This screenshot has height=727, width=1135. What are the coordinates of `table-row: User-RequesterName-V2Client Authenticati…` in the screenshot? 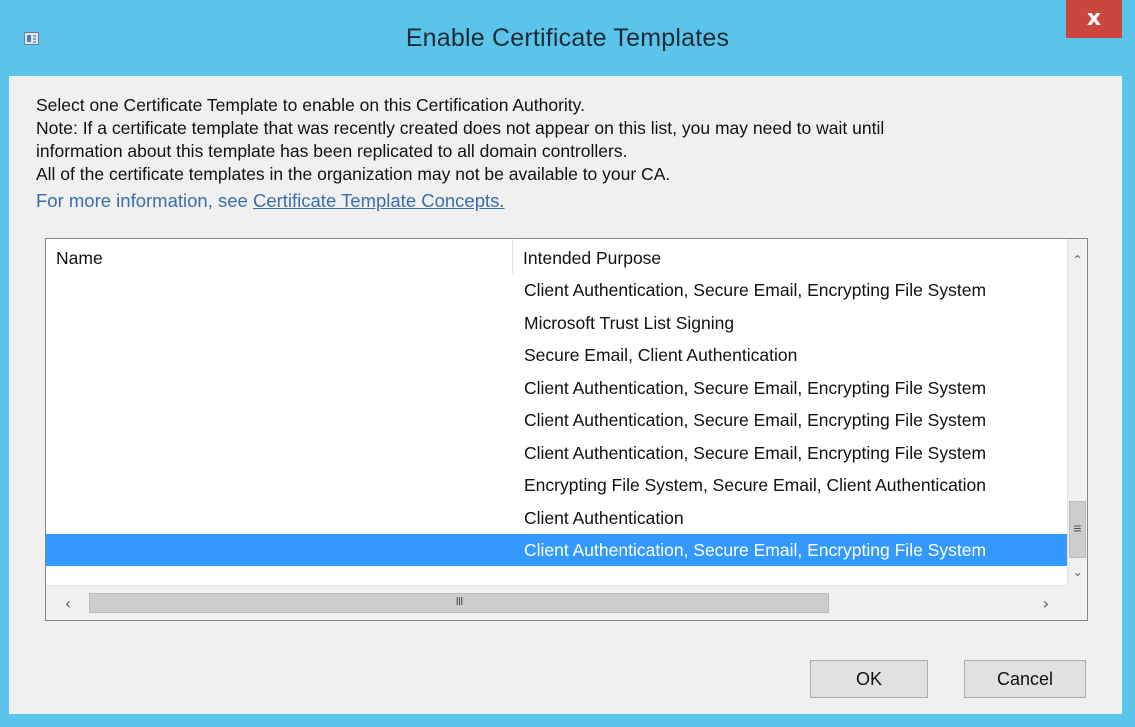 It's located at (556, 388).